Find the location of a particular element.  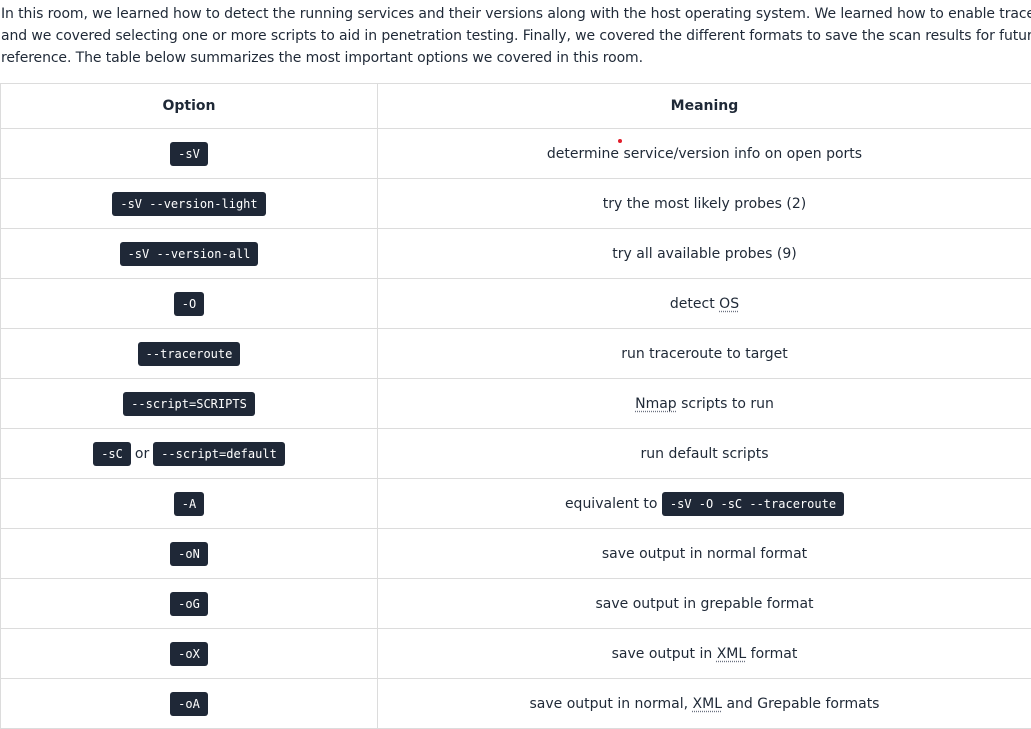

meaning-text: save output in normal, is located at coordinates (611, 704).